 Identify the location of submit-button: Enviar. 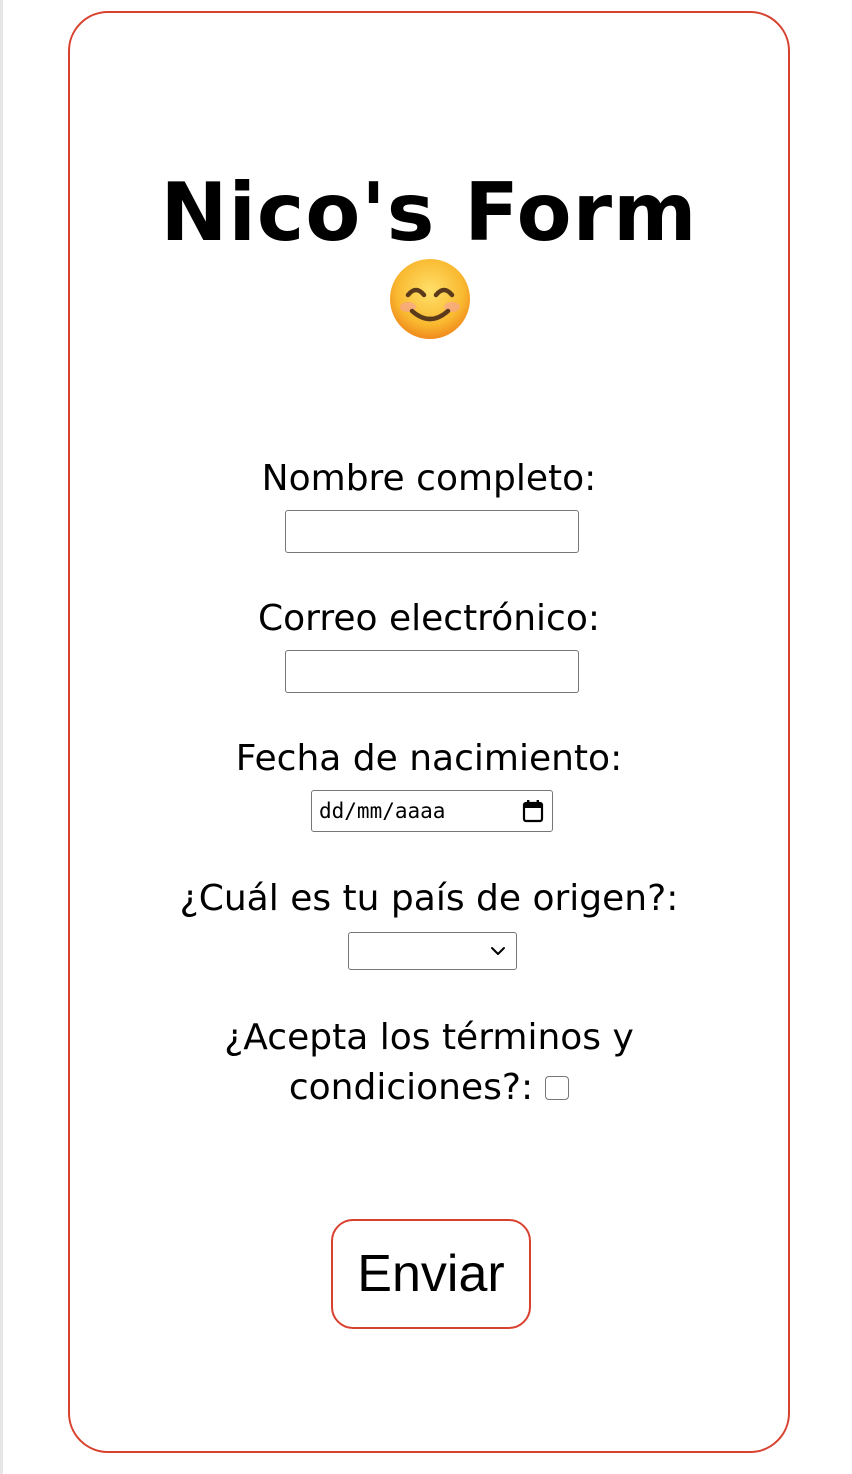
(431, 1274).